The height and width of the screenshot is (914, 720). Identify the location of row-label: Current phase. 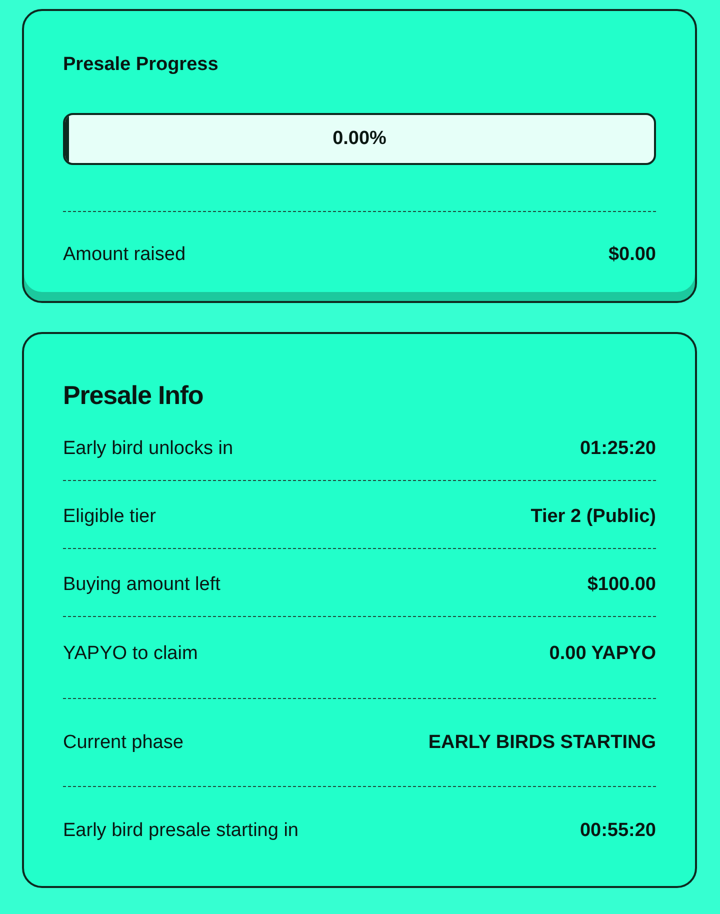
(123, 743).